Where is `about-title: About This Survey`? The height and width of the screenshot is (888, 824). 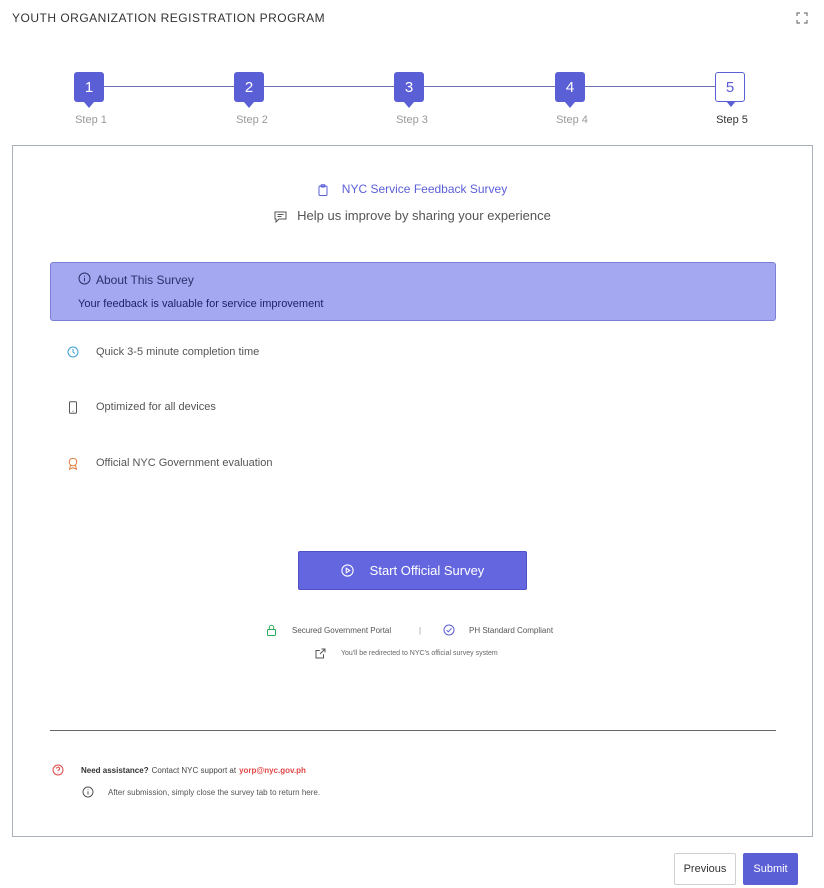
about-title: About This Survey is located at coordinates (145, 280).